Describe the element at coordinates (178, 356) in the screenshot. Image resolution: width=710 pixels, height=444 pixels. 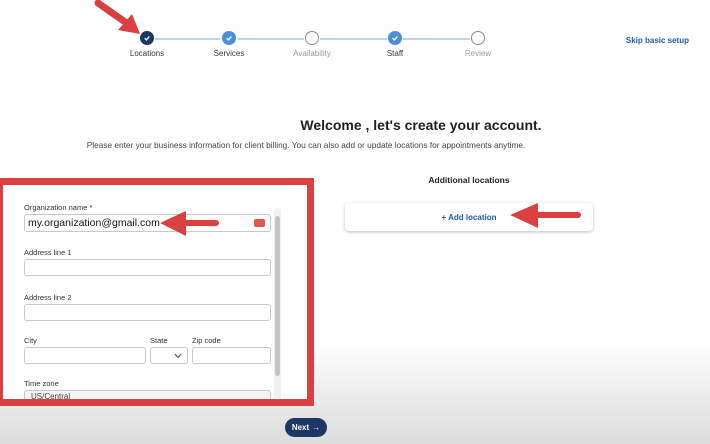
I see `chevron-down-icon` at that location.